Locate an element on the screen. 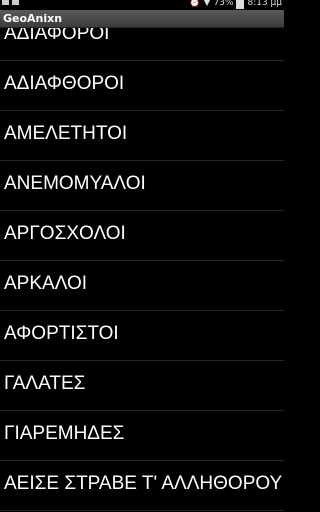 Image resolution: width=320 pixels, height=512 pixels. list-item-label: ΑΔΙΑΦΘΟΡΟΙ is located at coordinates (64, 83).